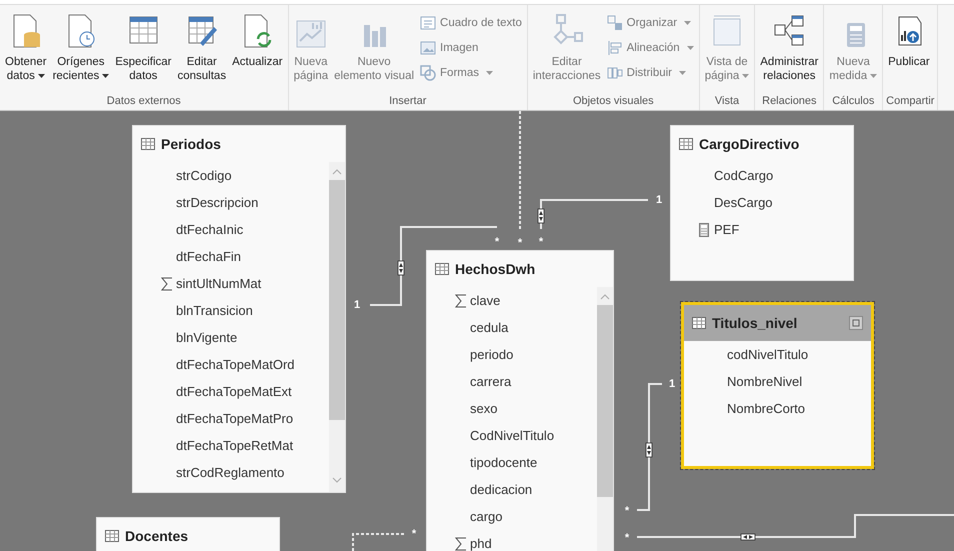 The width and height of the screenshot is (954, 551). I want to click on group-label: Cálculos, so click(853, 102).